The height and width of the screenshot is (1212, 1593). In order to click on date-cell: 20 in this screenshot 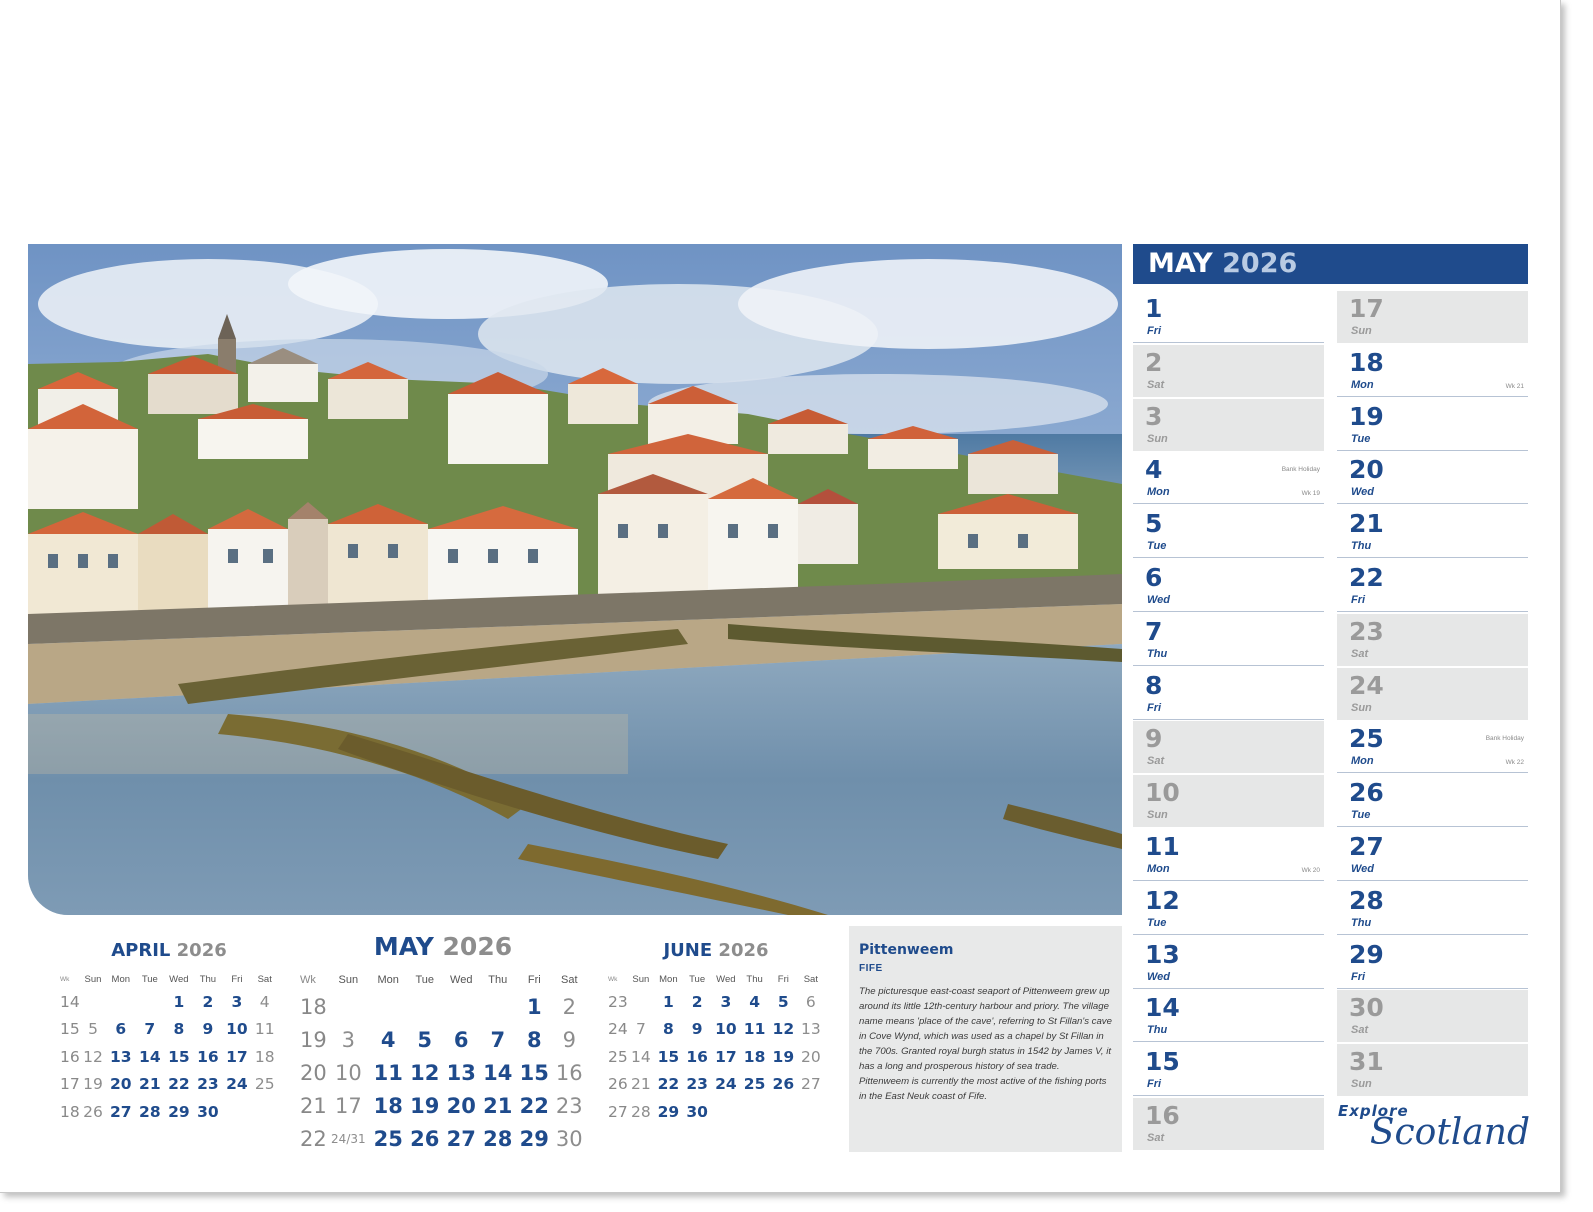, I will do `click(810, 1056)`.